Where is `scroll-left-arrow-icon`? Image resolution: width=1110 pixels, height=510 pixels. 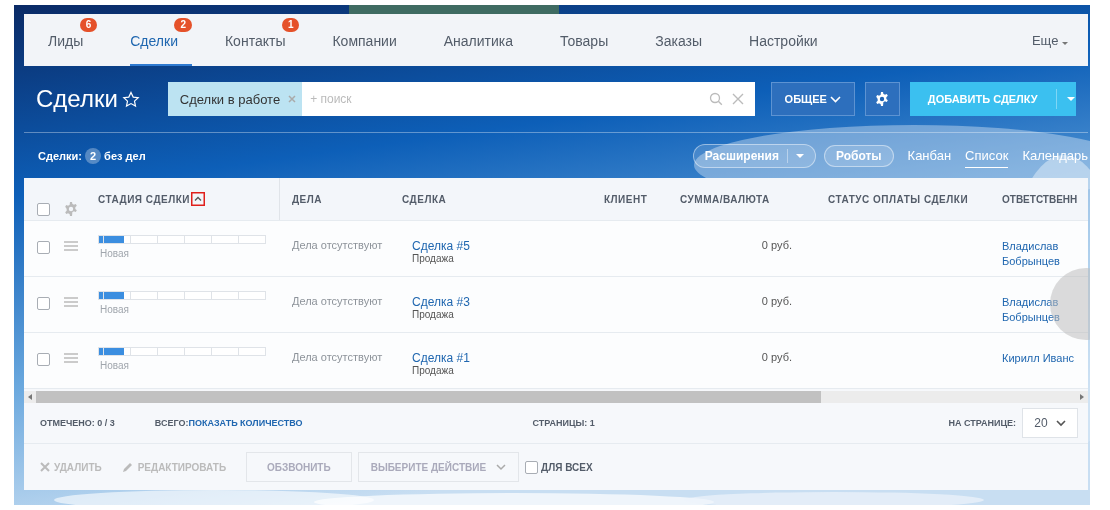 scroll-left-arrow-icon is located at coordinates (30, 397).